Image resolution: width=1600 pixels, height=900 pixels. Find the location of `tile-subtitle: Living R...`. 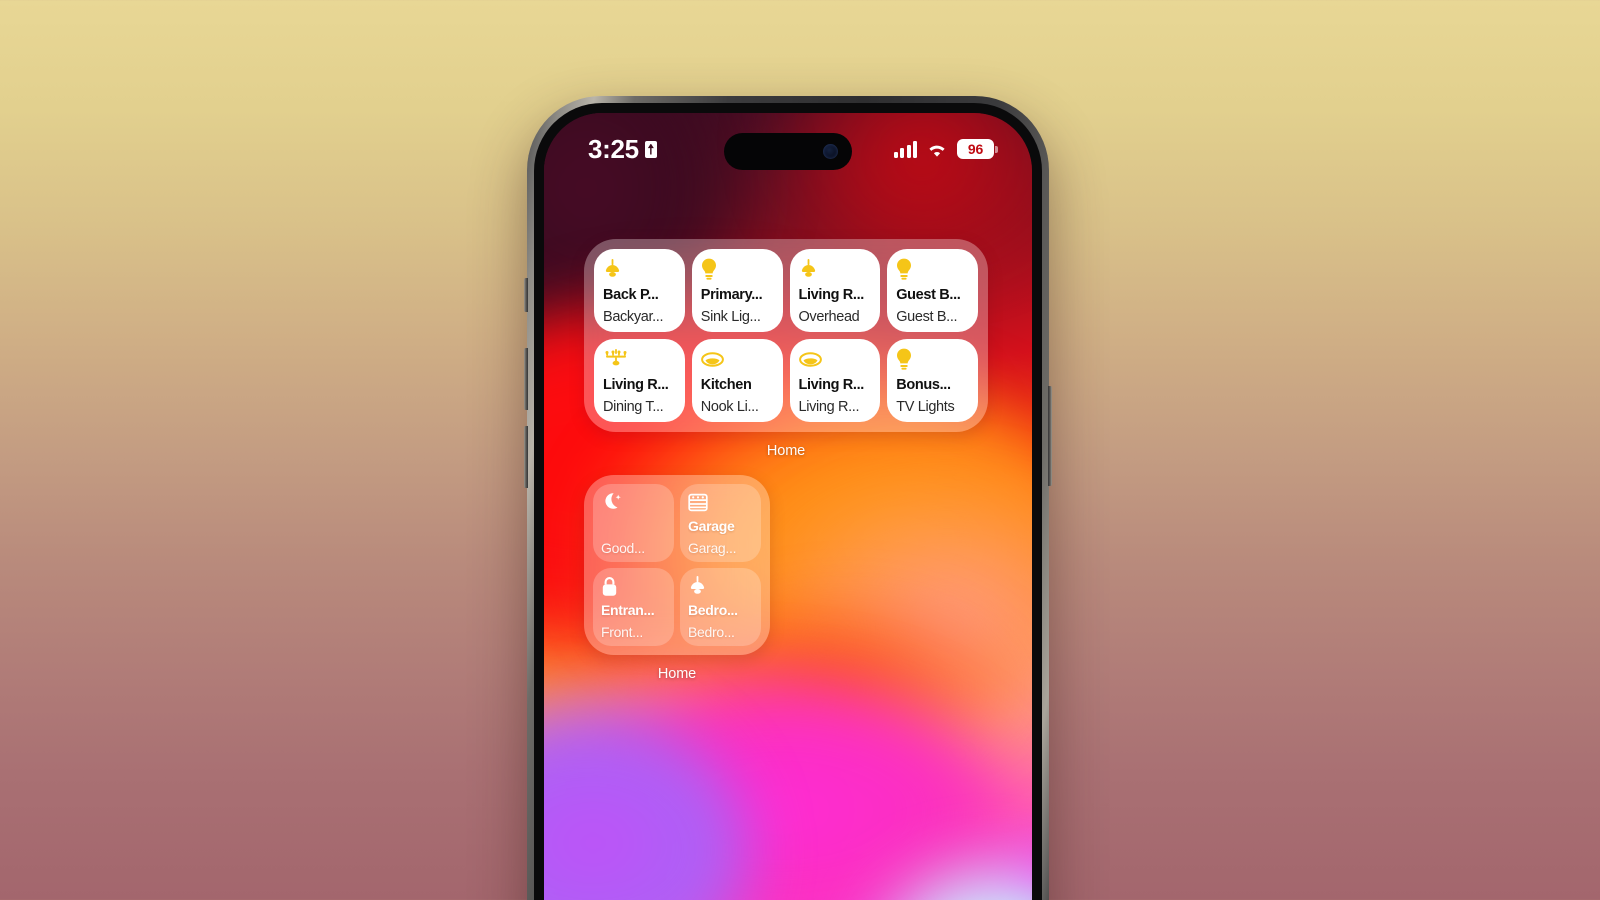

tile-subtitle: Living R... is located at coordinates (829, 407).